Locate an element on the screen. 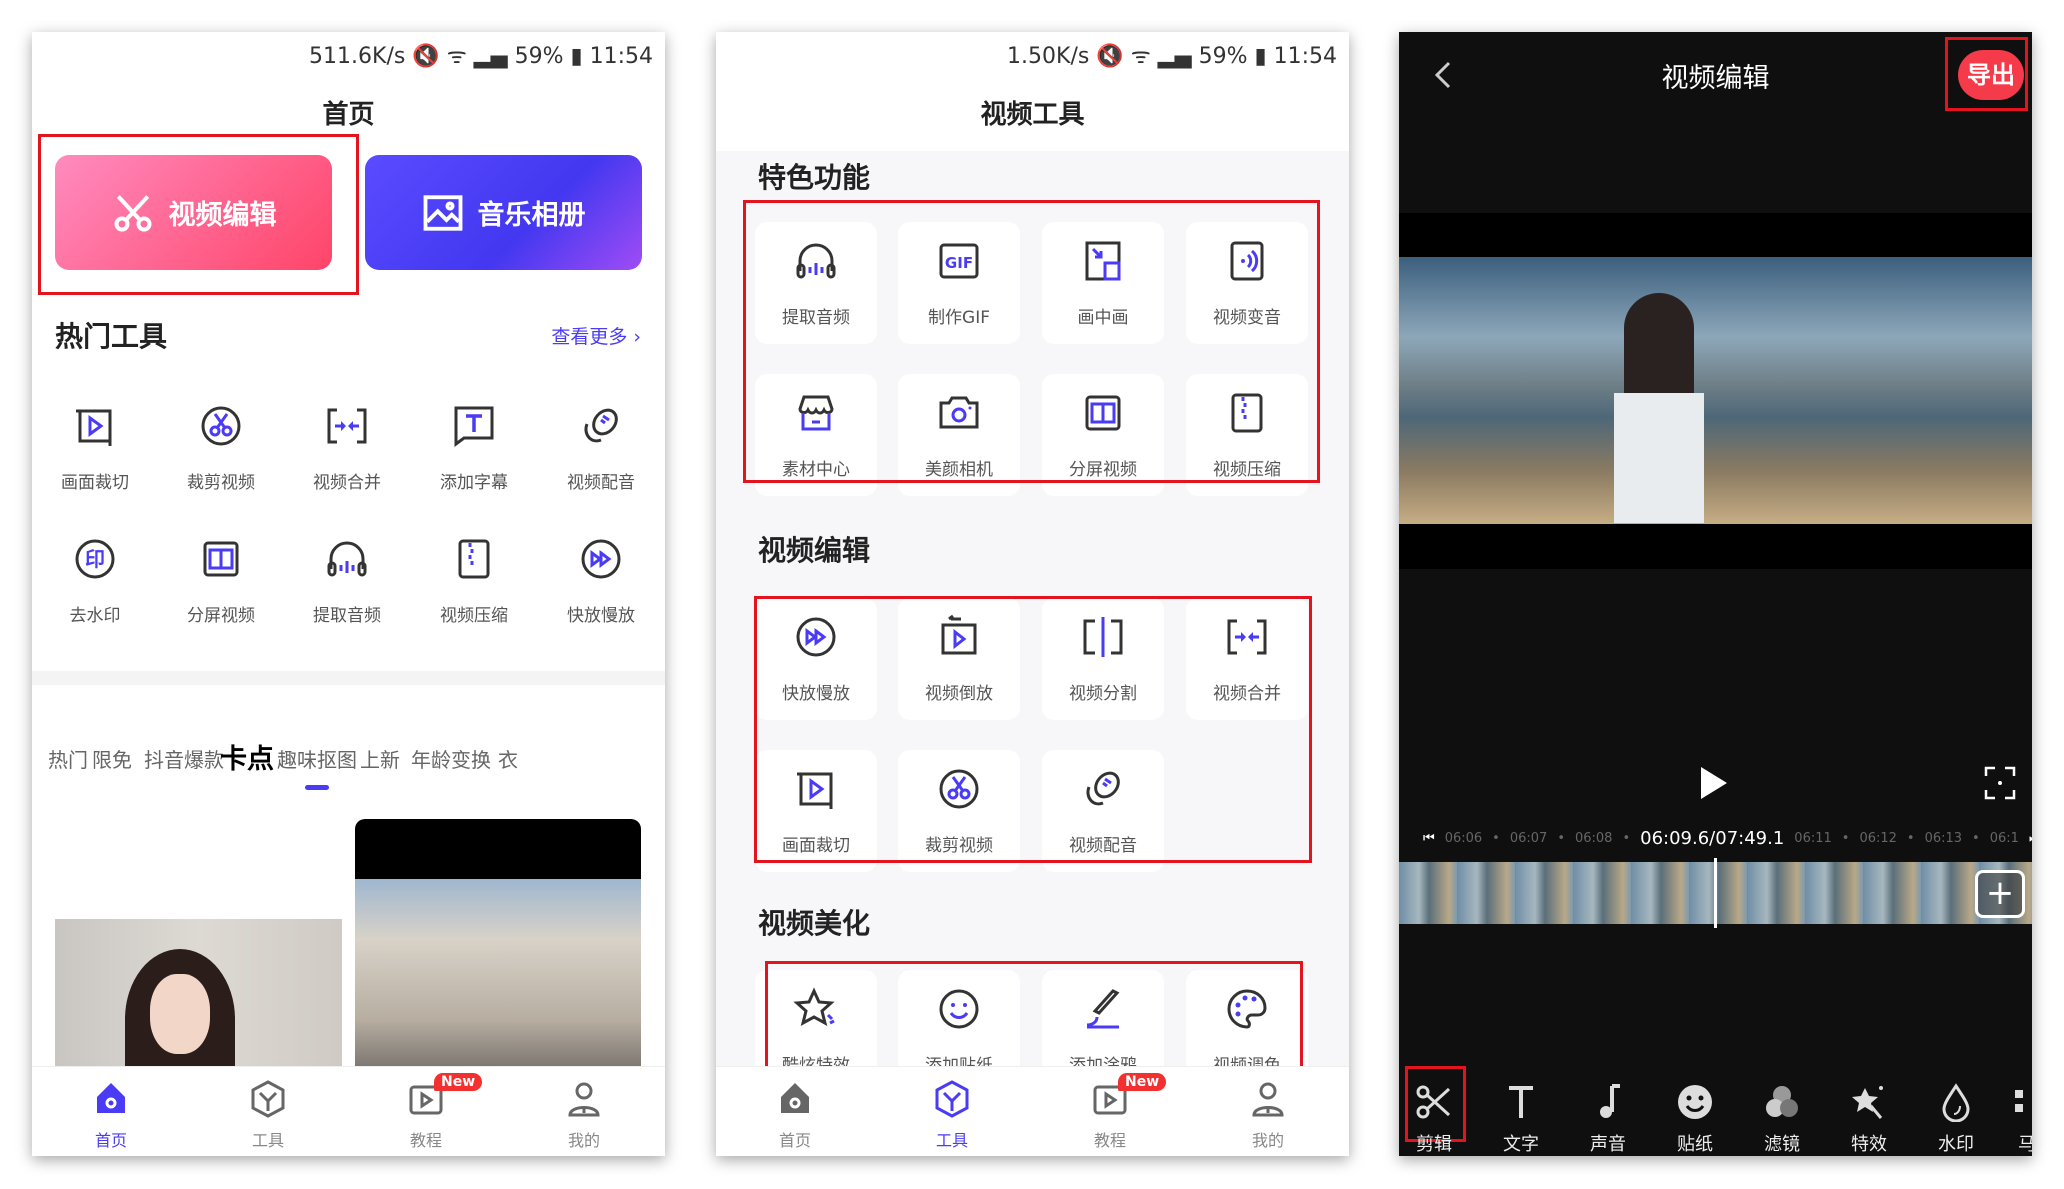  category-tab: 上新 is located at coordinates (380, 758).